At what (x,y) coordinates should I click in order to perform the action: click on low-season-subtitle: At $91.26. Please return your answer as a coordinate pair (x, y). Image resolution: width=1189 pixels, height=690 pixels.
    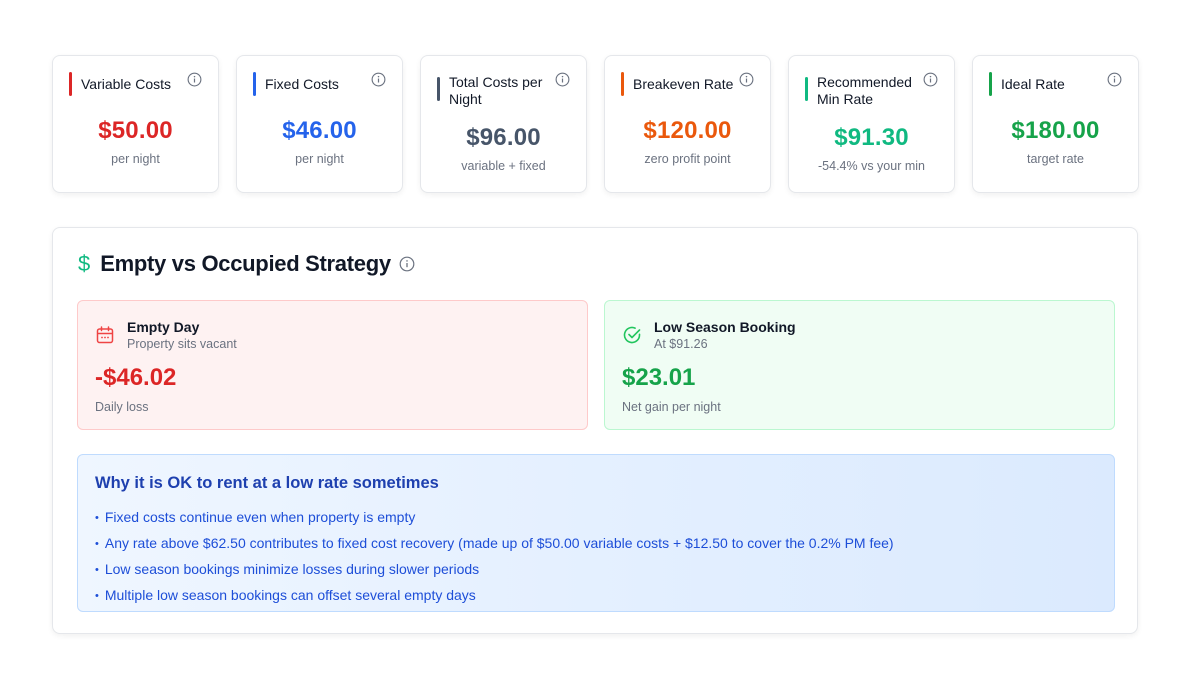
    Looking at the image, I should click on (681, 344).